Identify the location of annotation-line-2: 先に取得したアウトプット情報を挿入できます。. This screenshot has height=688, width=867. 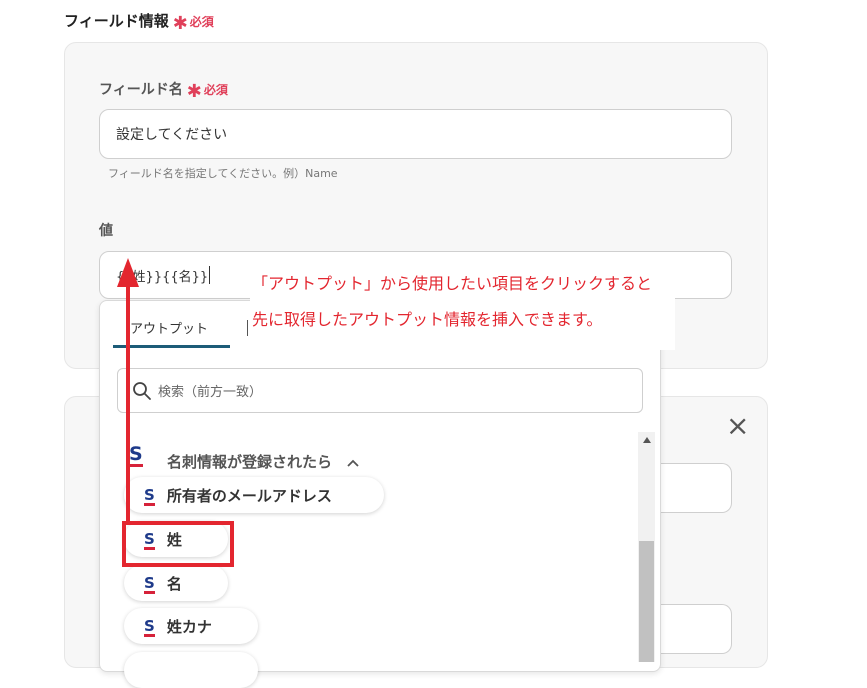
(427, 319).